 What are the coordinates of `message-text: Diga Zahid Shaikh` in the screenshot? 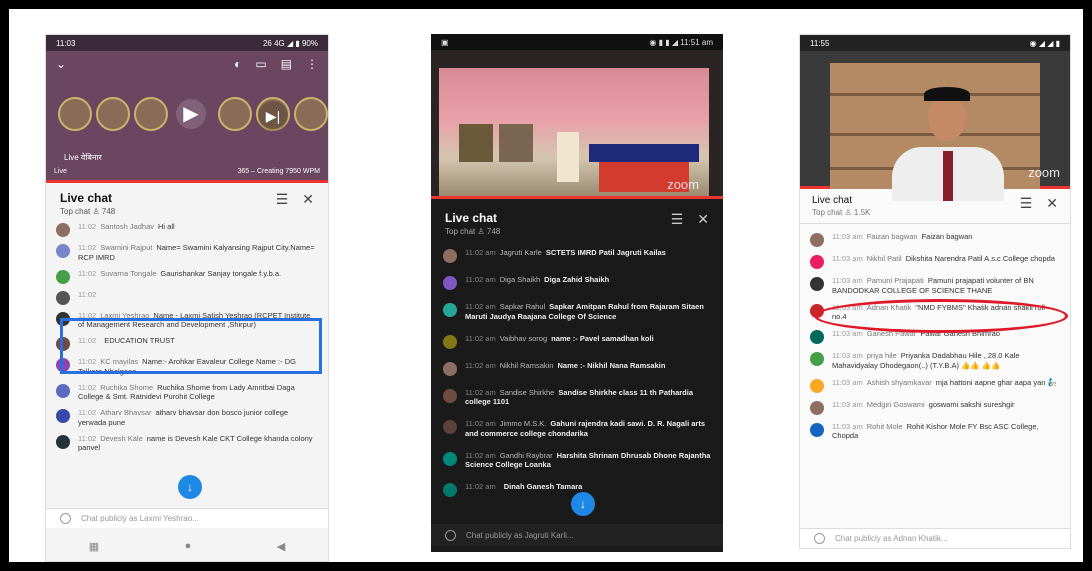 It's located at (577, 279).